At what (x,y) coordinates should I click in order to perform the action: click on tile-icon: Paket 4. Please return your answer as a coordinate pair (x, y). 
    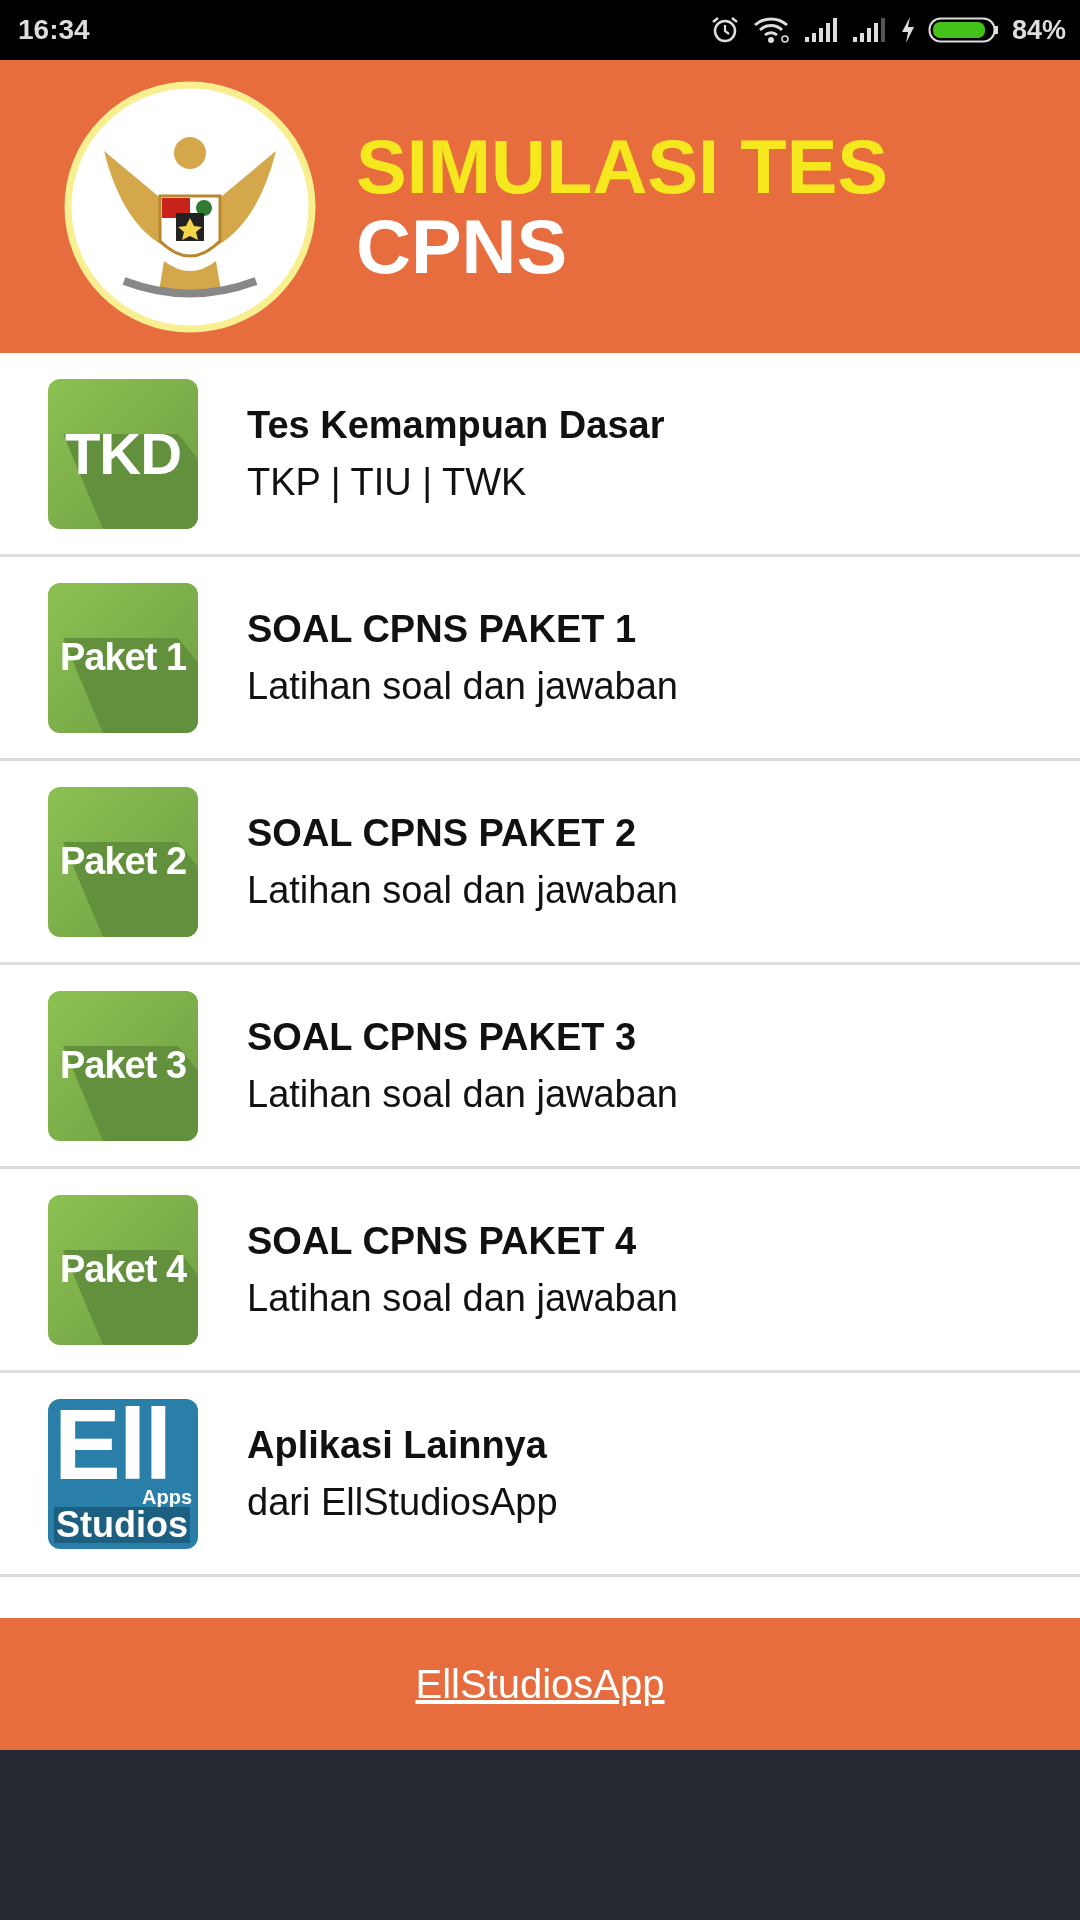
    Looking at the image, I should click on (123, 1269).